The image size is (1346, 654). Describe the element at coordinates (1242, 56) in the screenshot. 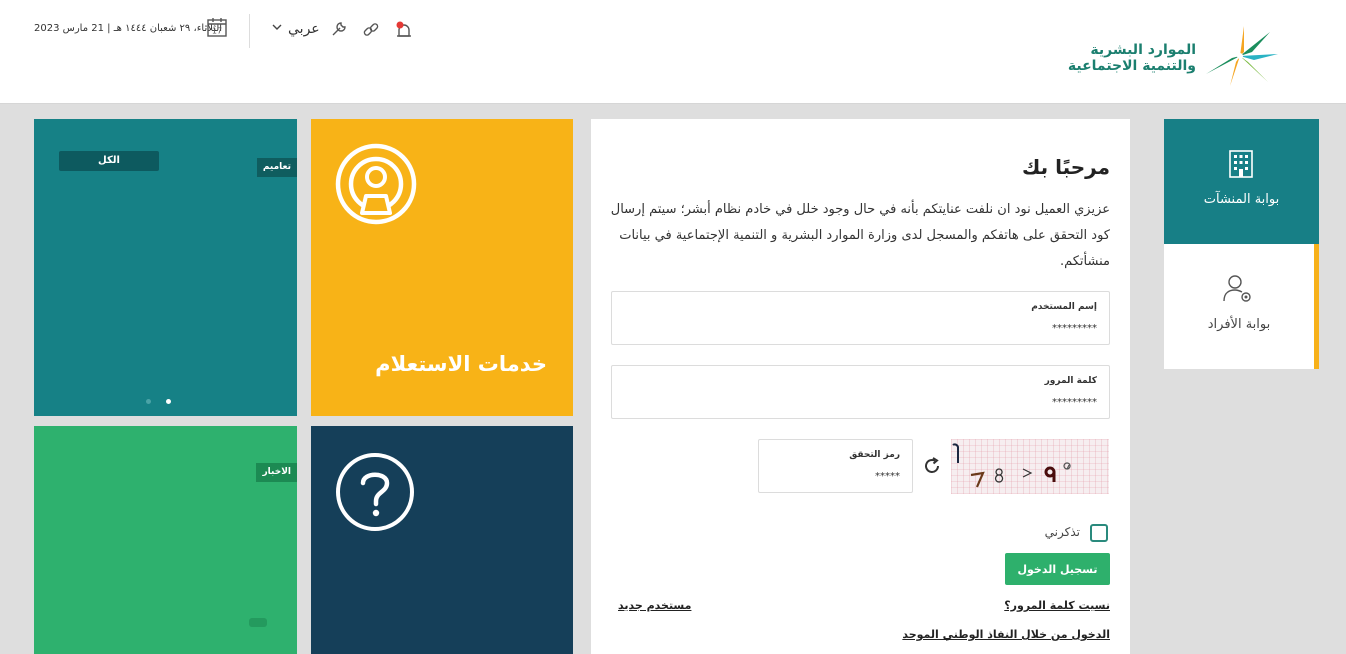

I see `ministry-emblem-icon` at that location.